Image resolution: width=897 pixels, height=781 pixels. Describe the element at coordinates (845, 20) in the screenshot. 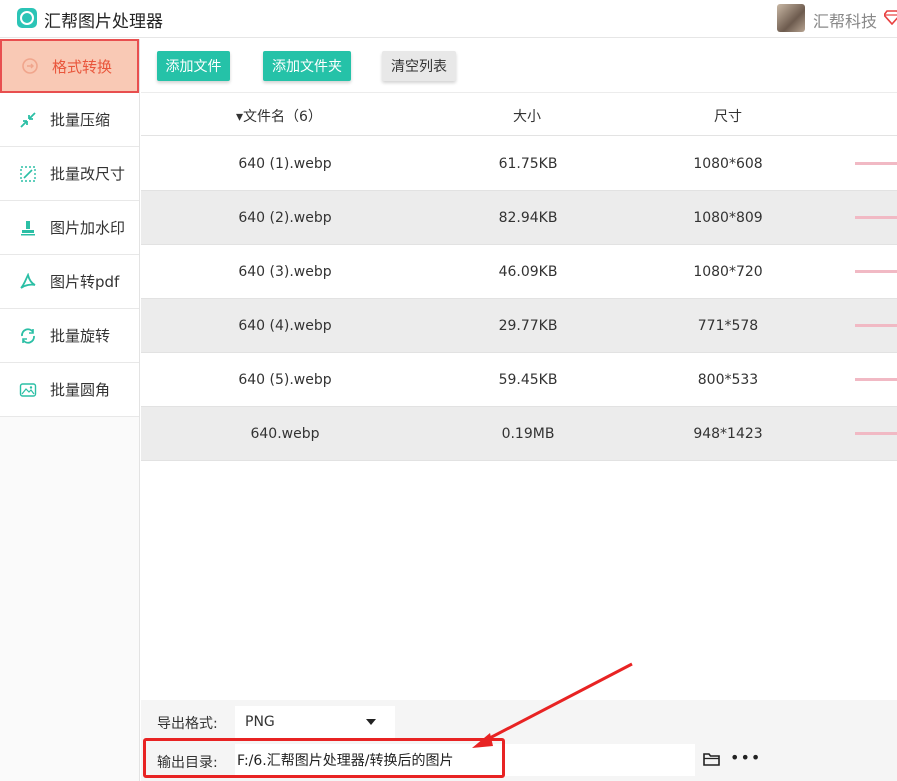

I see `user-name: 汇帮科技` at that location.